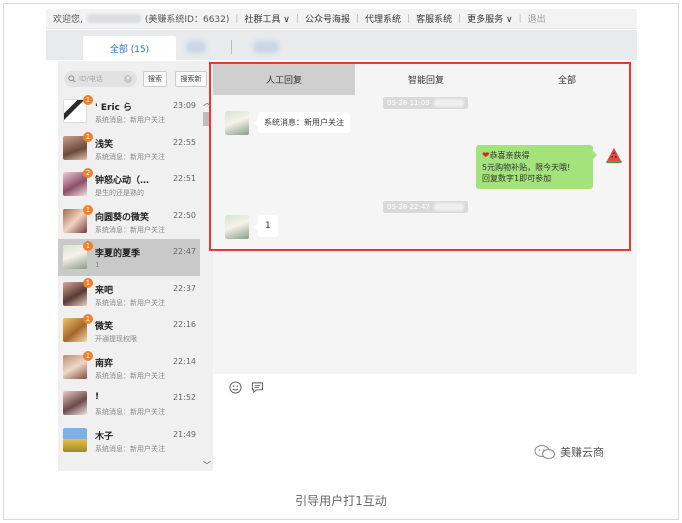  What do you see at coordinates (104, 363) in the screenshot?
I see `contact-name: 南弈` at bounding box center [104, 363].